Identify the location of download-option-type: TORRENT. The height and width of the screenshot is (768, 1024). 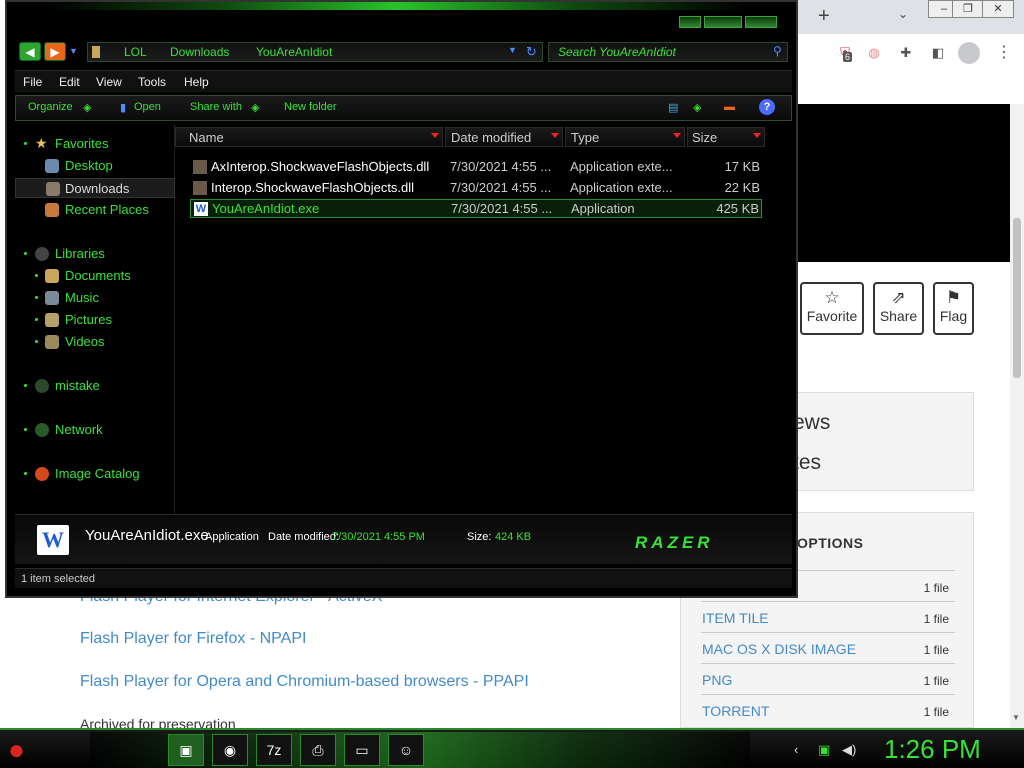
(735, 711).